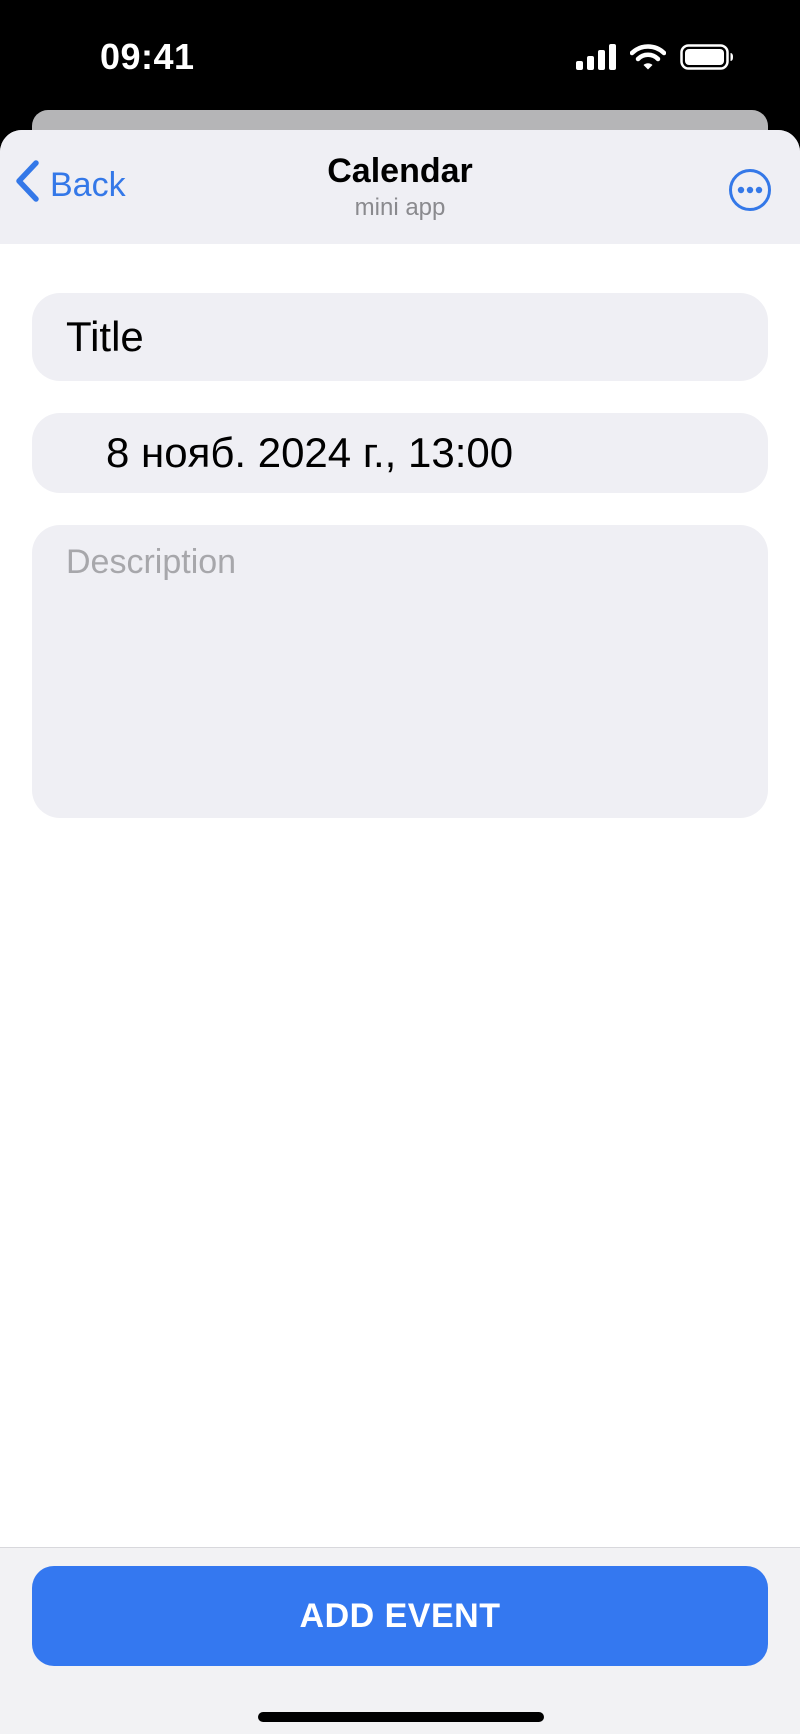 This screenshot has height=1734, width=800. Describe the element at coordinates (596, 59) in the screenshot. I see `signal-icon` at that location.